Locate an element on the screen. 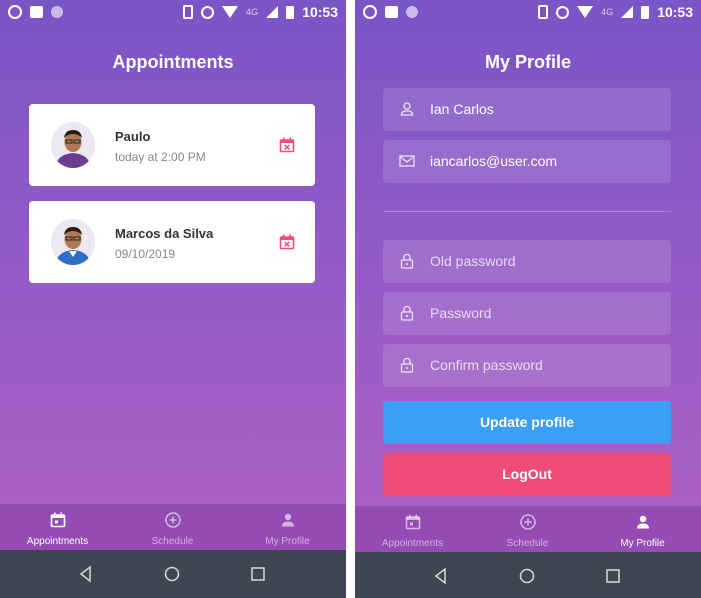  old-password-field: Old password is located at coordinates (527, 261).